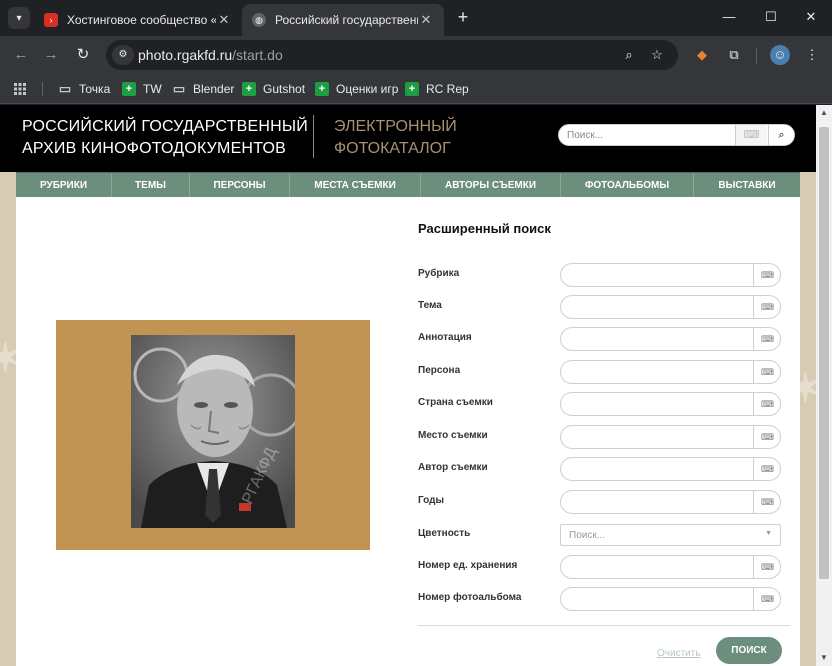  What do you see at coordinates (670, 535) in the screenshot?
I see `color-select: Поиск... ▼` at bounding box center [670, 535].